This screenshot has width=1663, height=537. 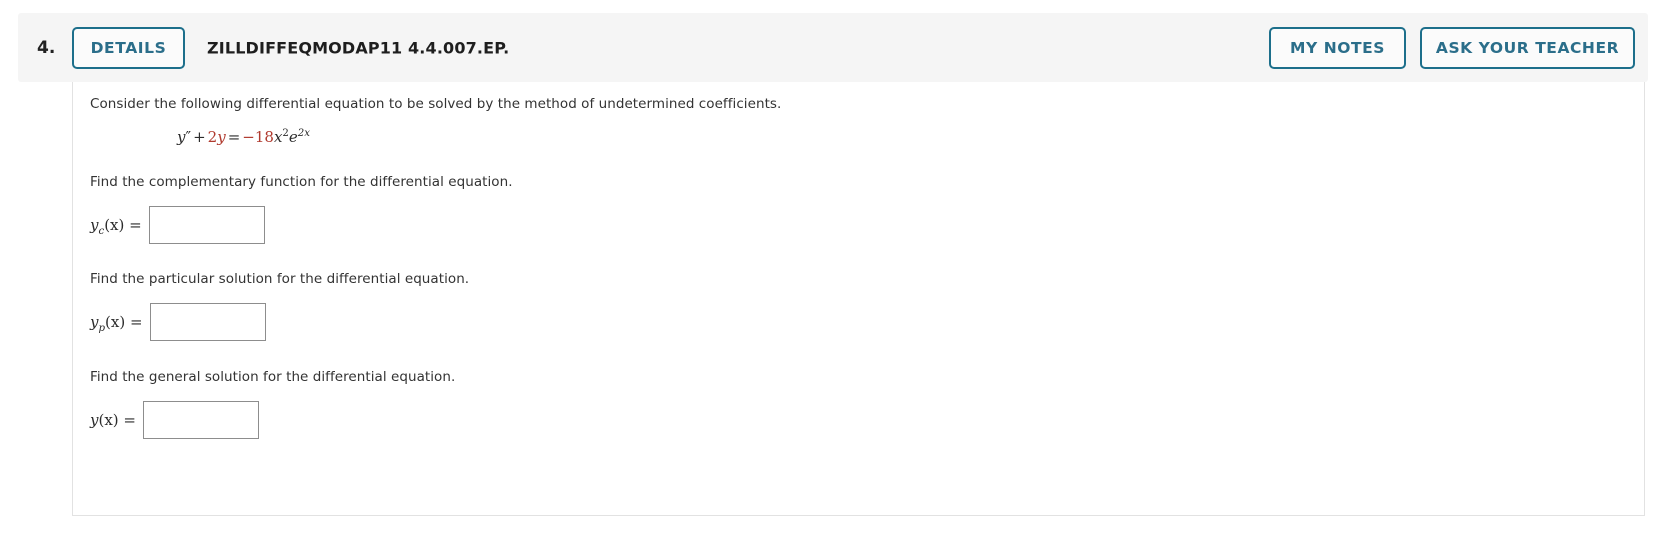 What do you see at coordinates (264, 137) in the screenshot?
I see `equation-coefficient-18: 18` at bounding box center [264, 137].